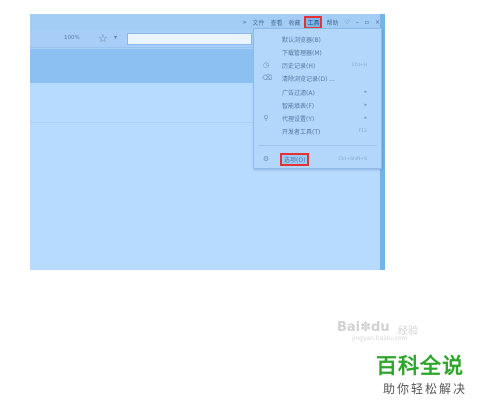 The image size is (500, 411). Describe the element at coordinates (317, 118) in the screenshot. I see `menu-item-proxy-settings: ⚲ 代理设置(Y) ▸` at that location.